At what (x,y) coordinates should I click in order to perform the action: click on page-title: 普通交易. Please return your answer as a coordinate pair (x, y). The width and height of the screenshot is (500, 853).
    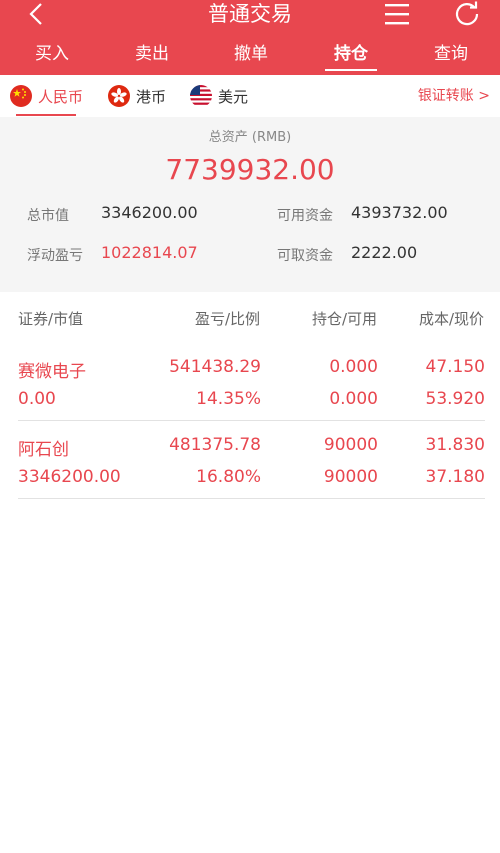
    Looking at the image, I should click on (250, 14).